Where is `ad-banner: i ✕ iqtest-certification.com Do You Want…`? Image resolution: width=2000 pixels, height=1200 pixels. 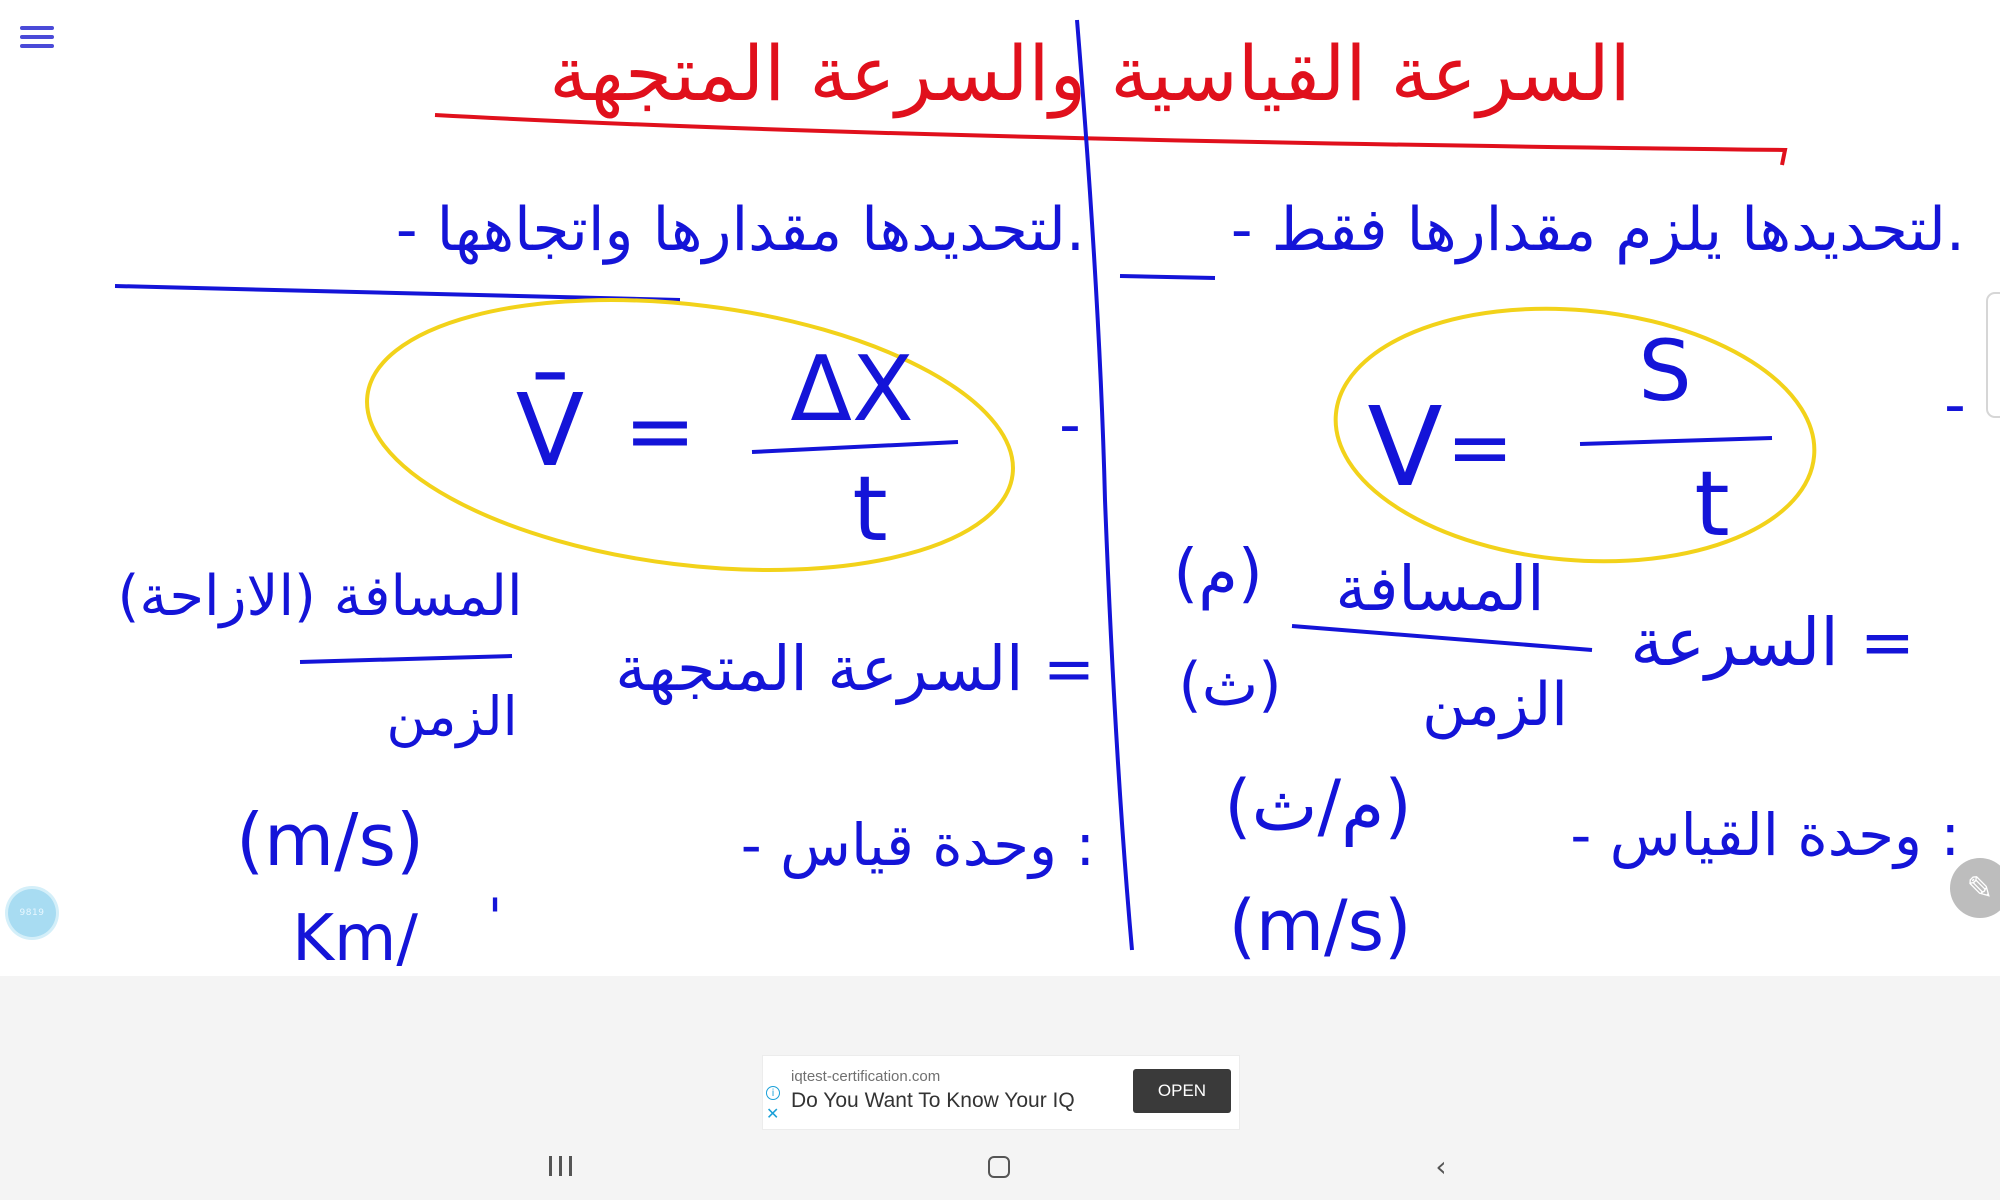 ad-banner: i ✕ iqtest-certification.com Do You Want… is located at coordinates (1001, 1092).